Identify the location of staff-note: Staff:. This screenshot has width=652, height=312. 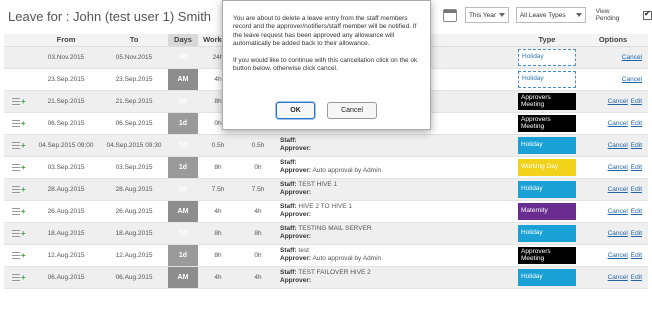
(288, 140).